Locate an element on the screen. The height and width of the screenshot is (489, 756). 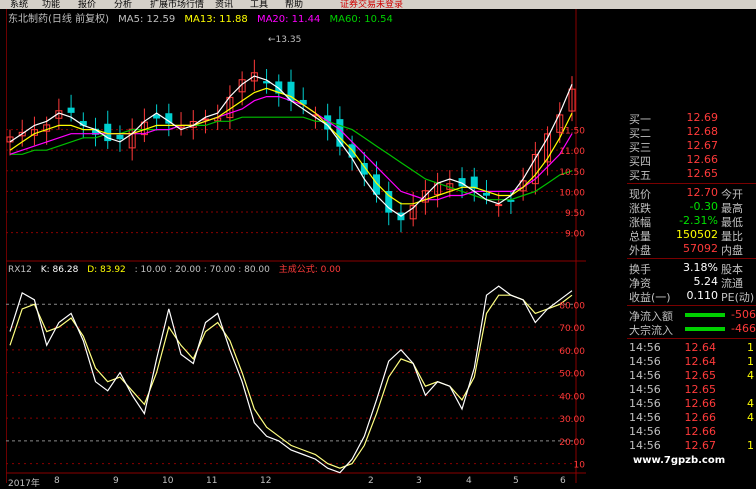
indicator-params: : 10.00 : 20.00 : 70.00 : 80.00 is located at coordinates (202, 270).